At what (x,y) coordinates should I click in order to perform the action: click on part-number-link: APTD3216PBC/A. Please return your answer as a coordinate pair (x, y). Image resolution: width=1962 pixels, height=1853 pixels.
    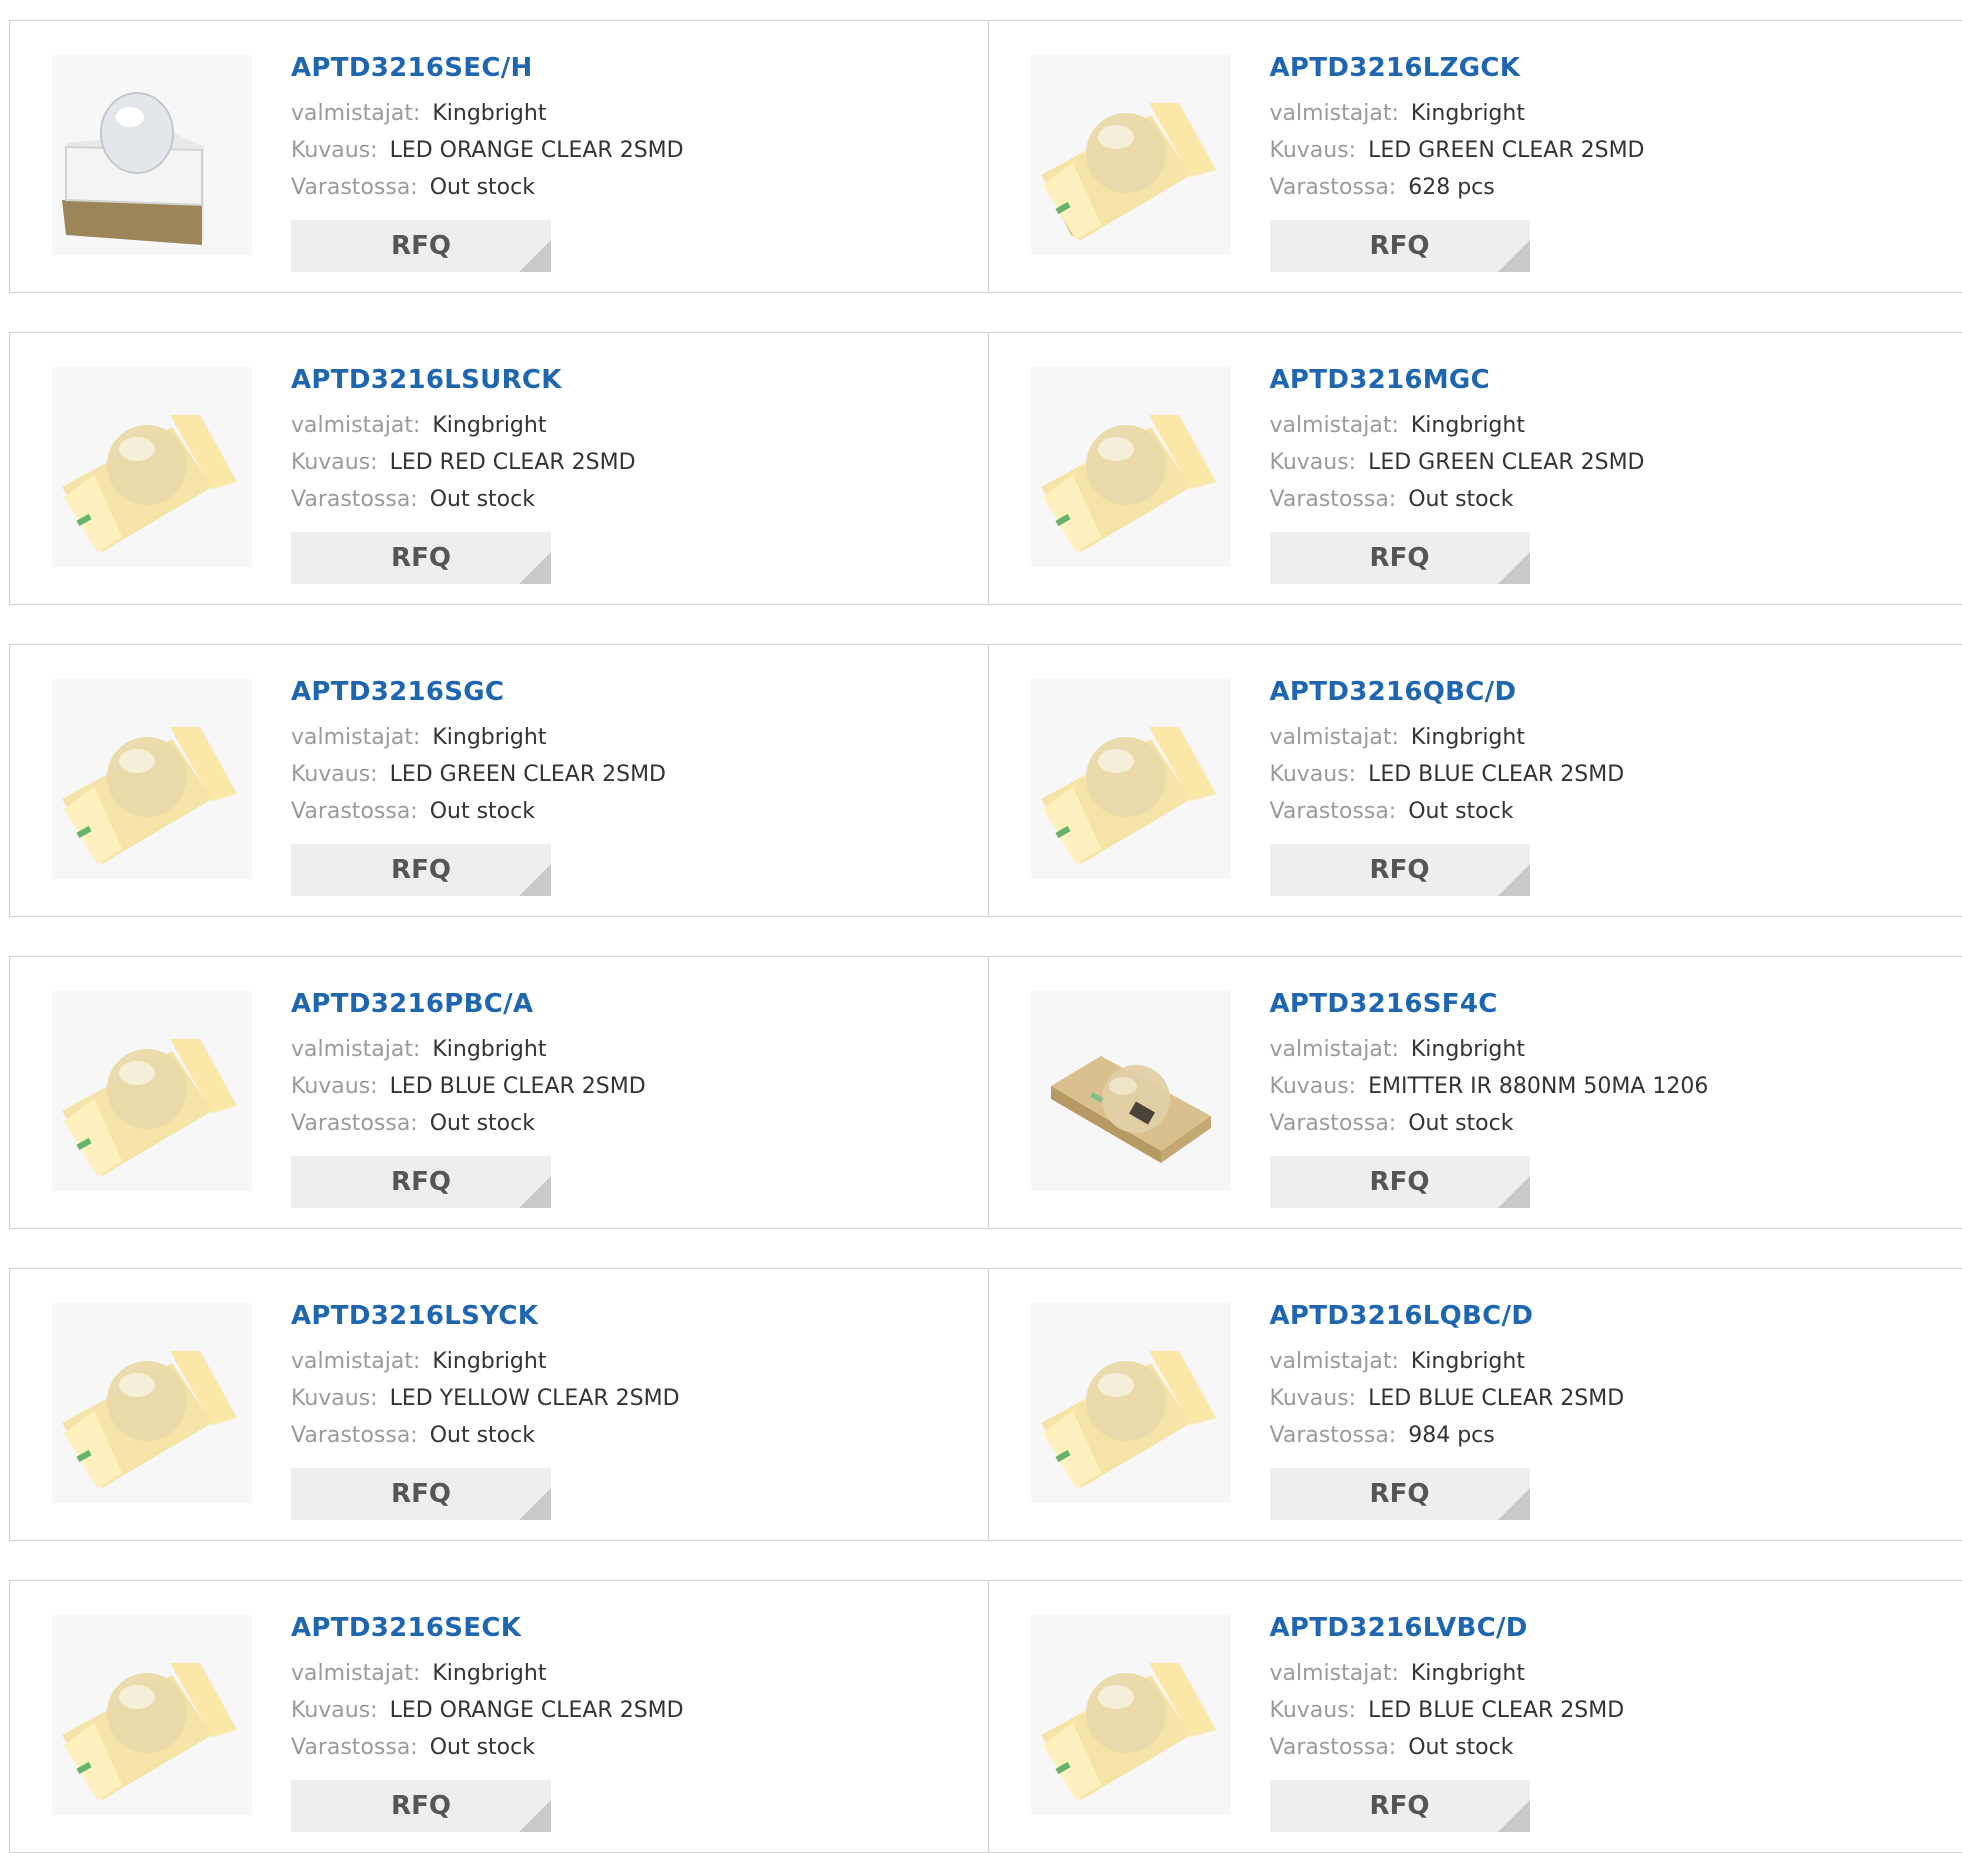
    Looking at the image, I should click on (629, 1004).